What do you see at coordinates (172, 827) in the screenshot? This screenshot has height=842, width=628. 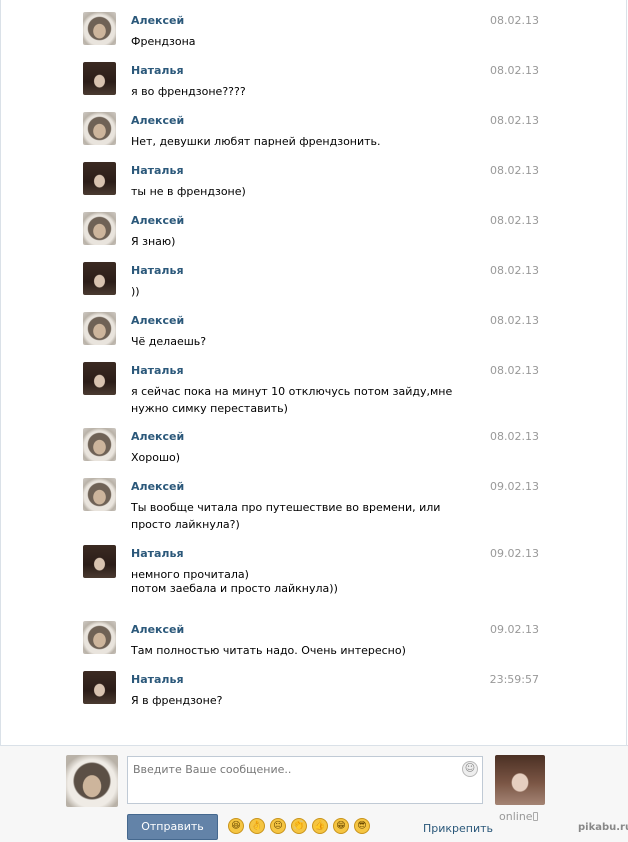 I see `send-button: Отправить` at bounding box center [172, 827].